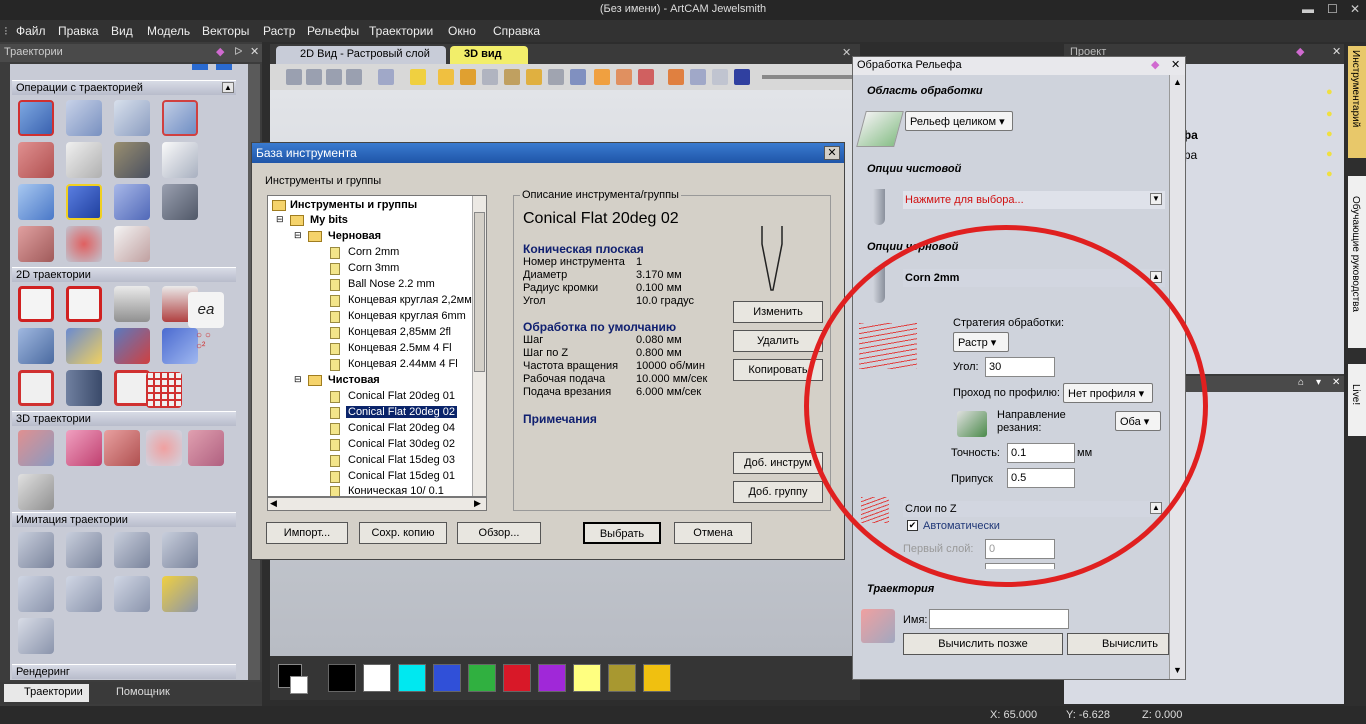  I want to click on tree-tool: Концевая 2.5мм 4 Fl, so click(400, 348).